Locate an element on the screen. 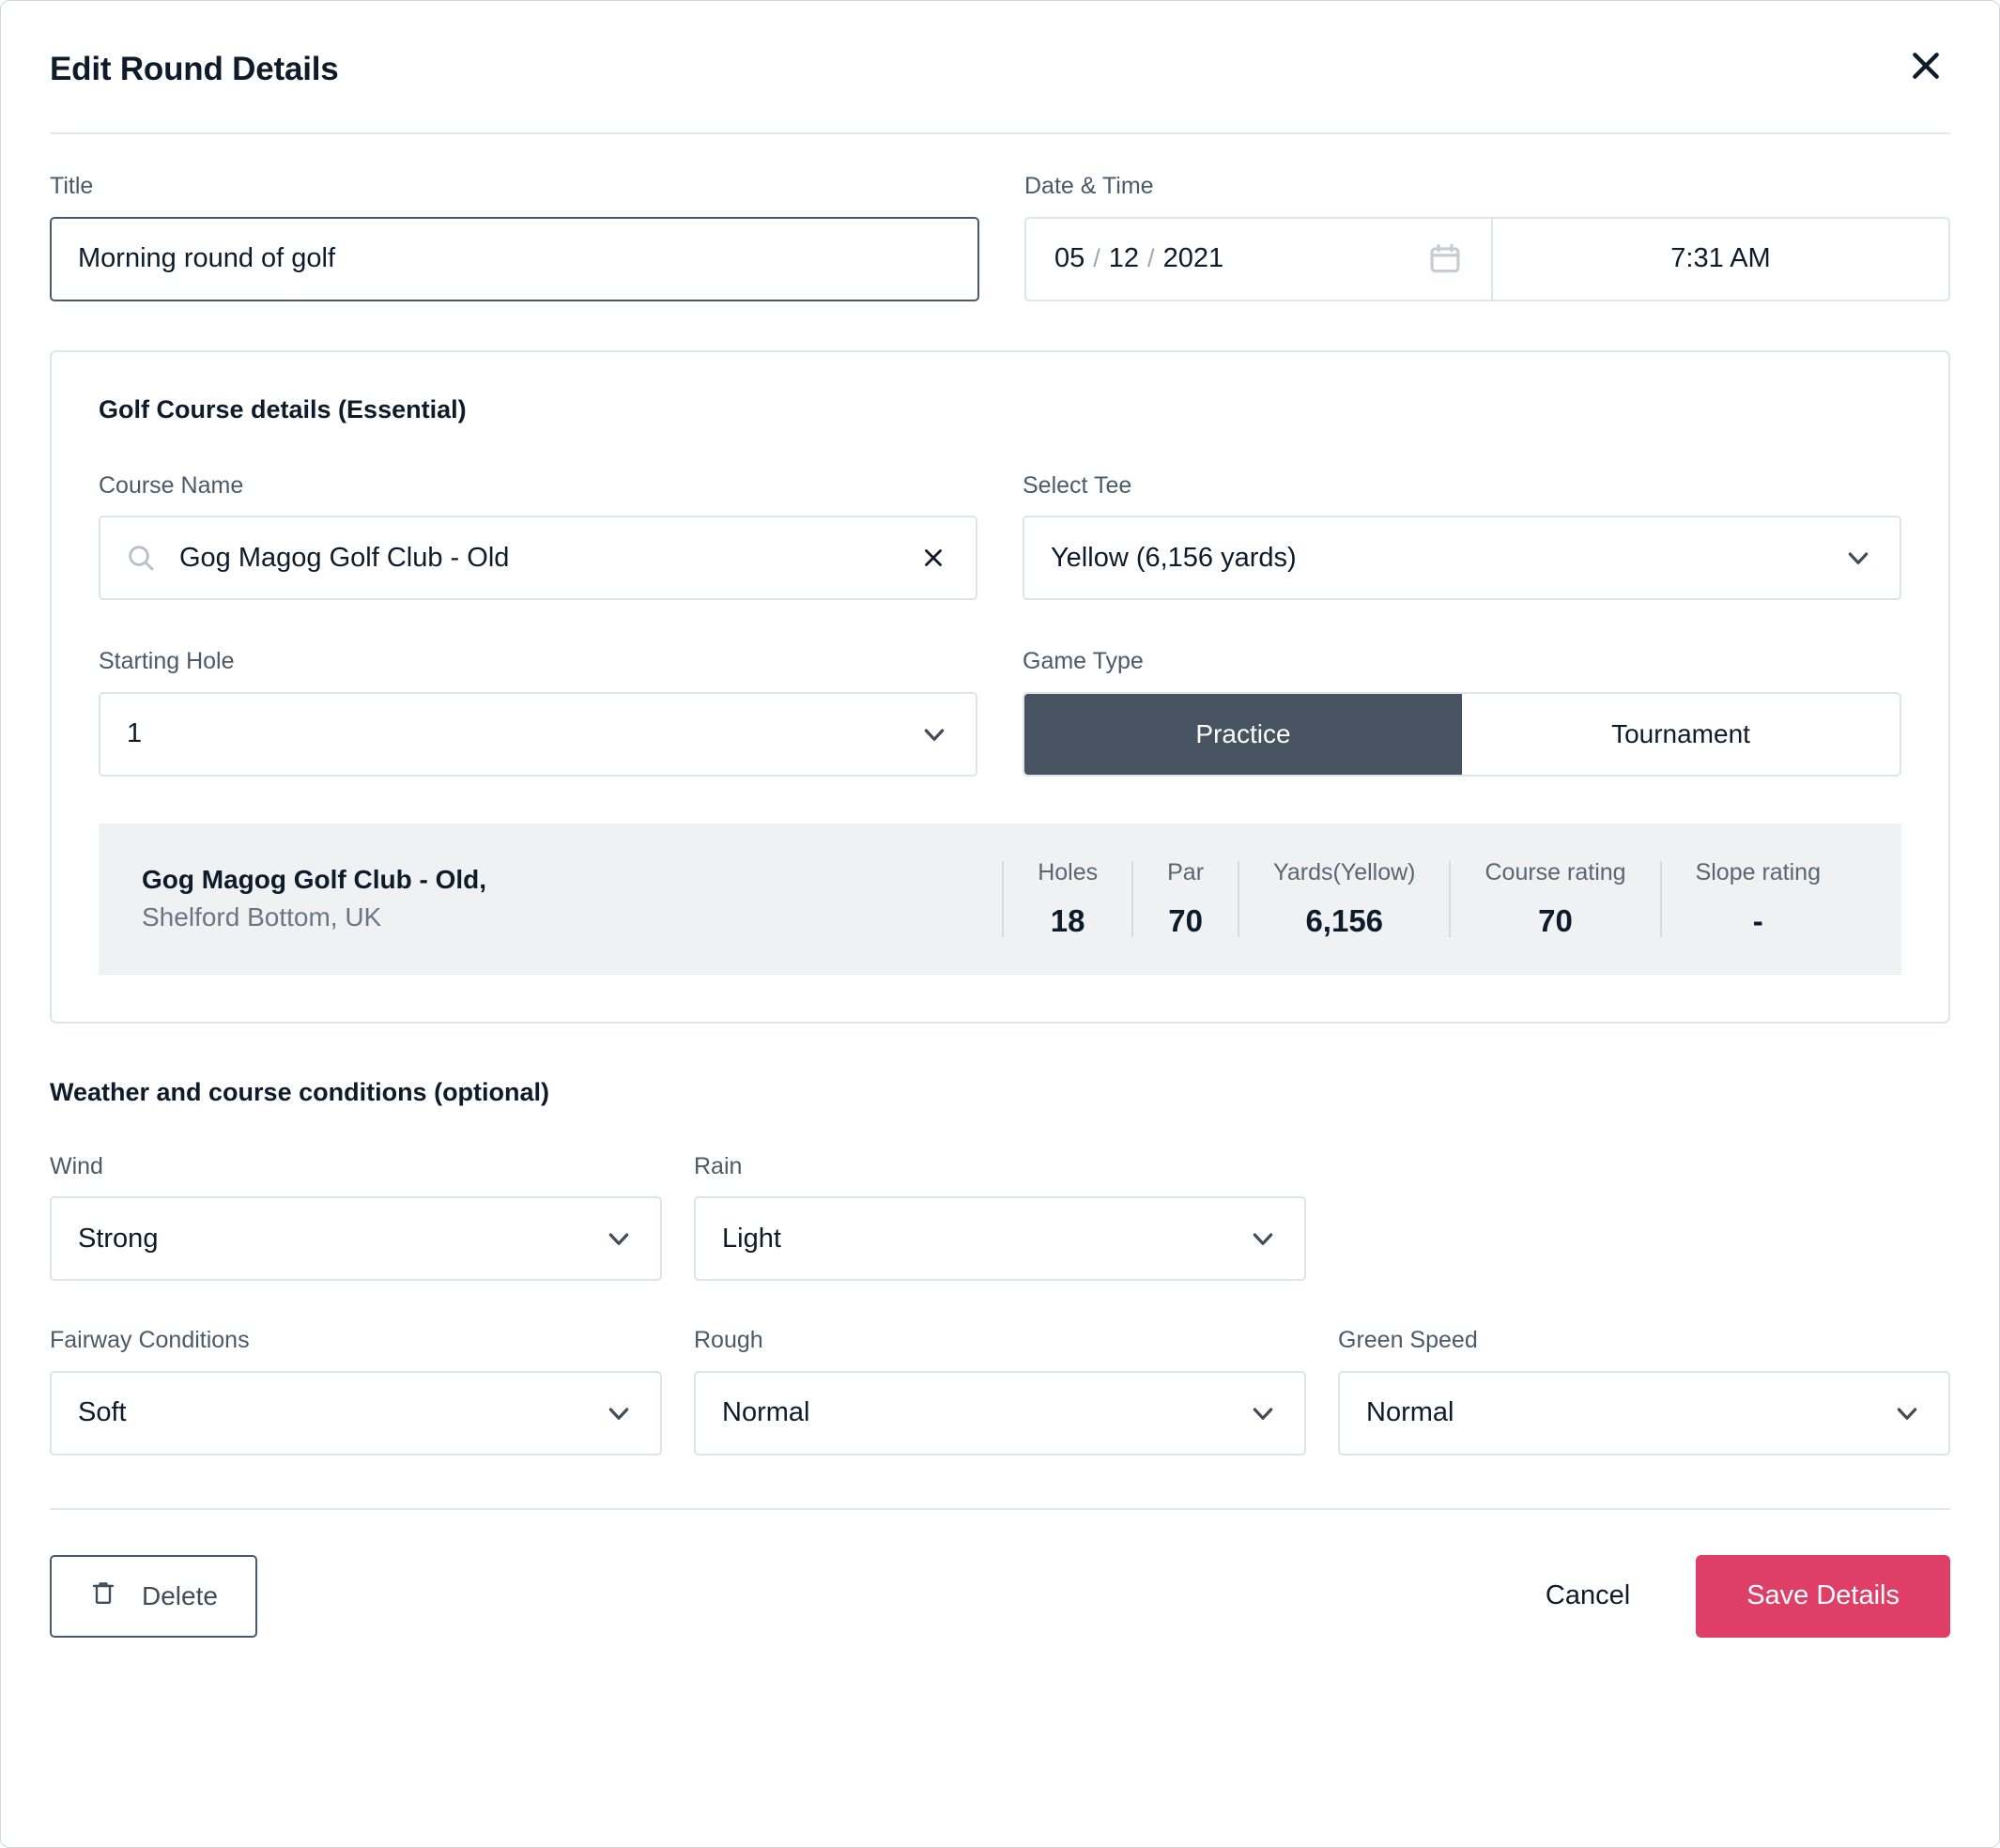  rain-value: Light is located at coordinates (751, 1238).